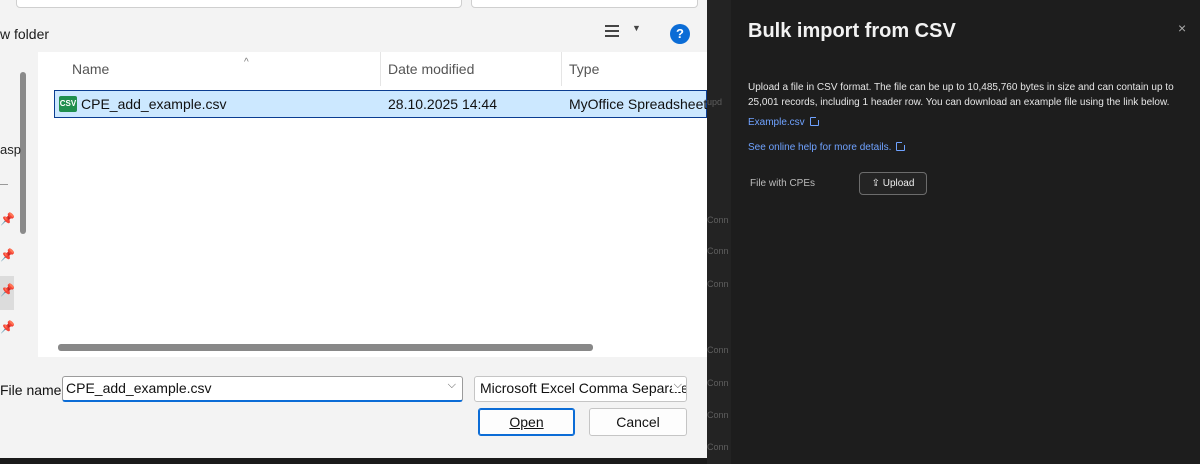  I want to click on file-name-label: File name:, so click(33, 390).